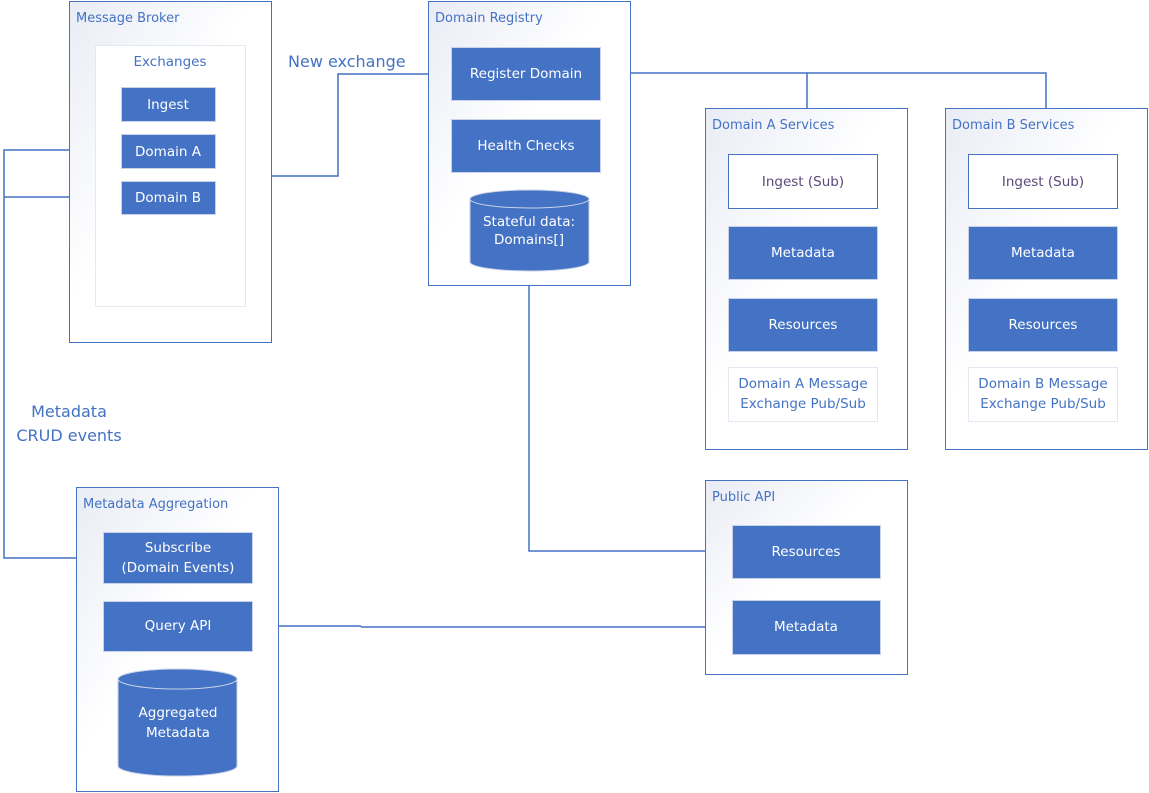  What do you see at coordinates (170, 176) in the screenshot?
I see `exchanges-container` at bounding box center [170, 176].